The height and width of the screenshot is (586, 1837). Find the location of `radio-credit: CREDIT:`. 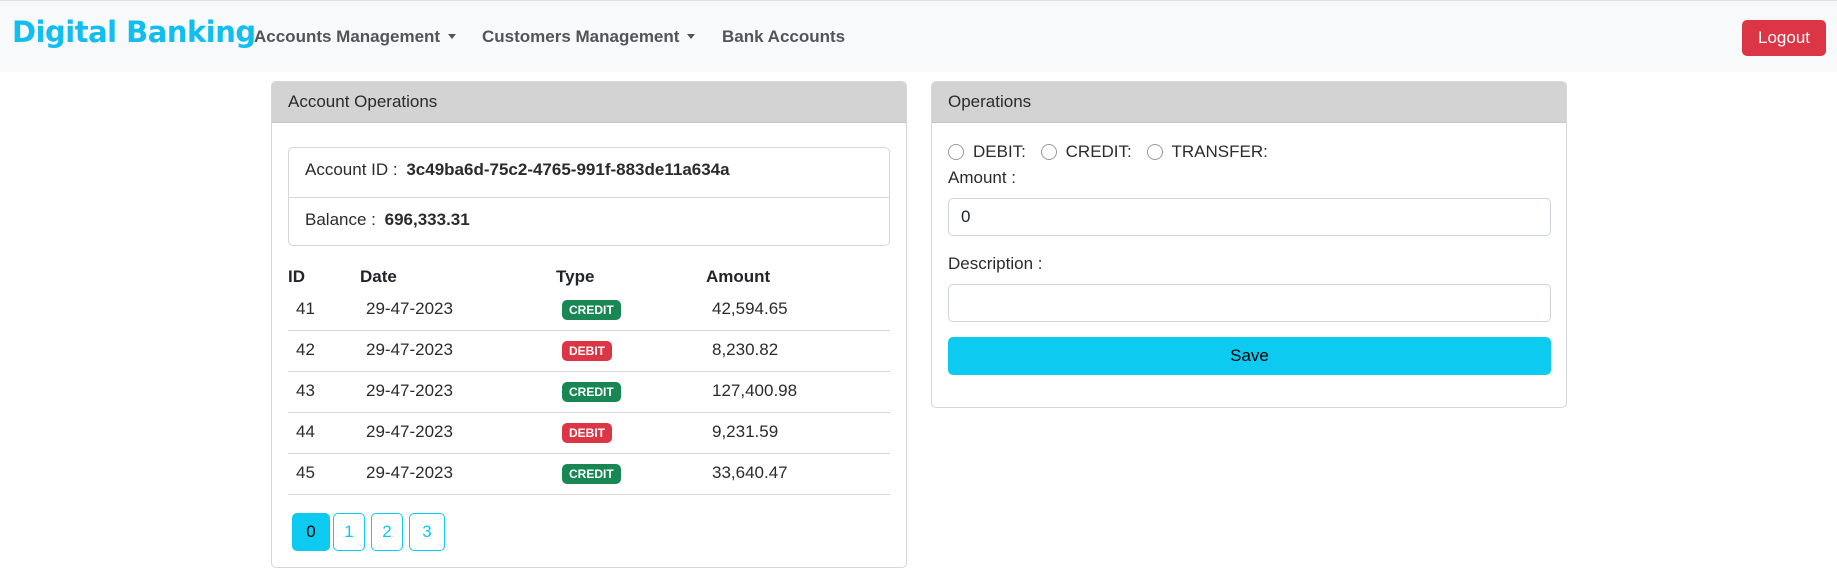

radio-credit: CREDIT: is located at coordinates (1086, 152).